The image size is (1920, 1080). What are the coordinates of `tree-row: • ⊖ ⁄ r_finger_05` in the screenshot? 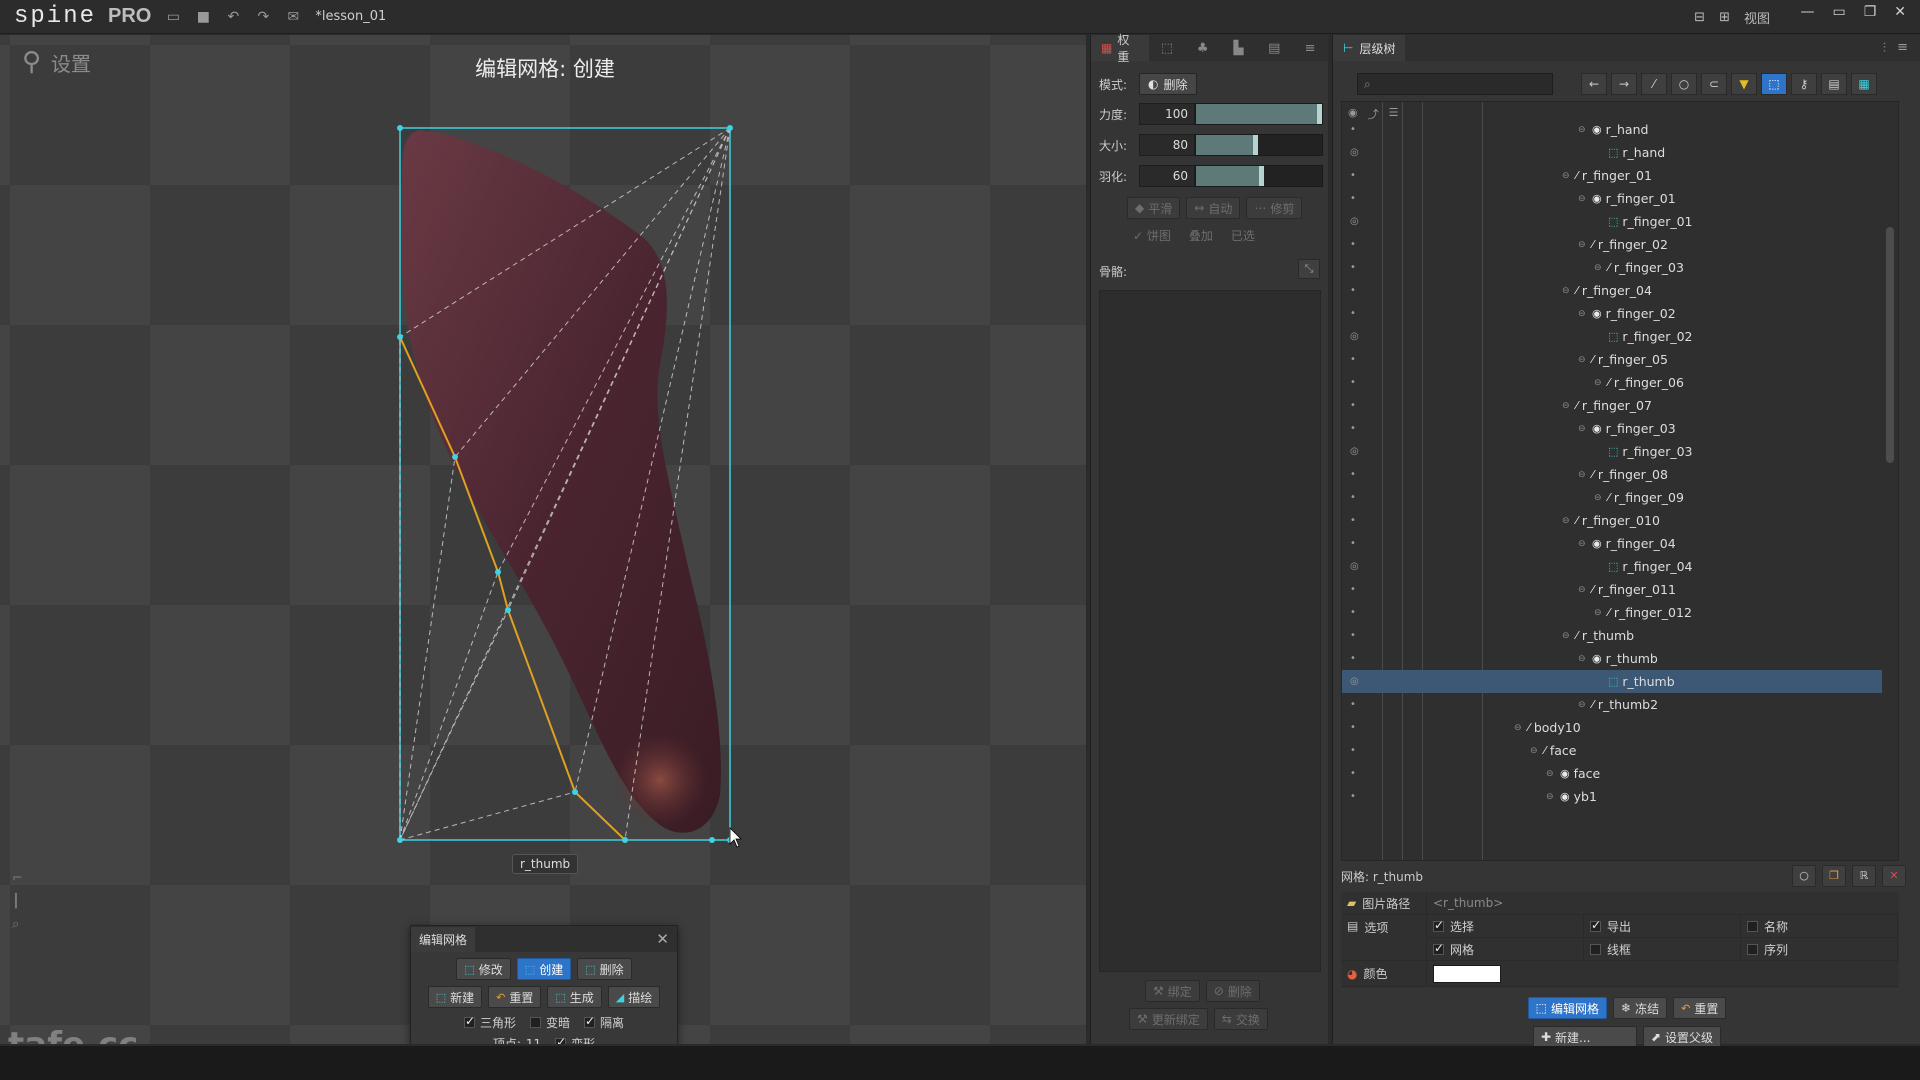 It's located at (1612, 359).